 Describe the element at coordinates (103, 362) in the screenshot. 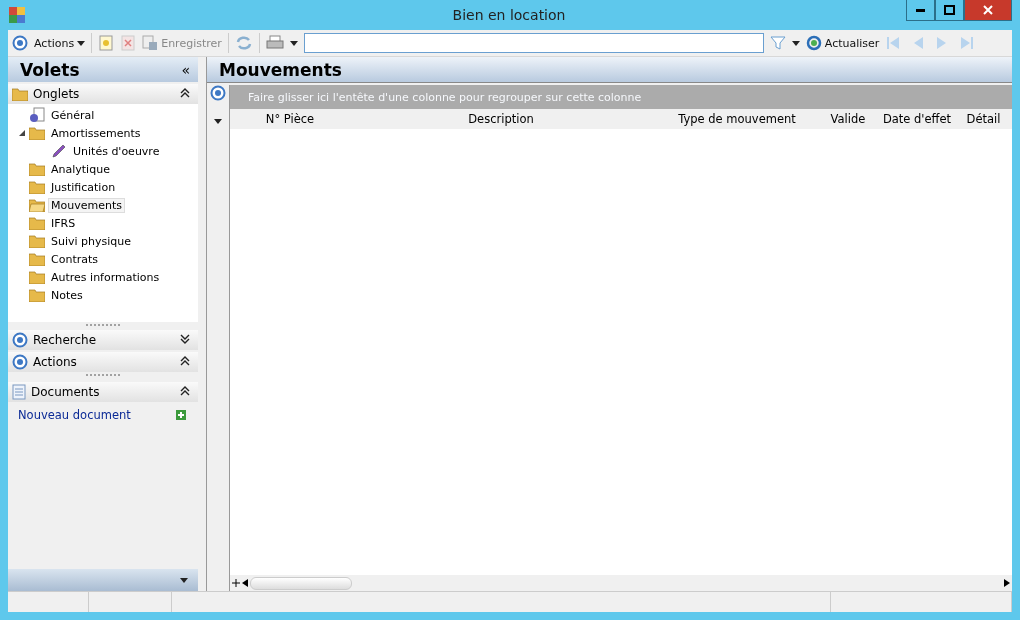

I see `panel-header: Actions` at that location.